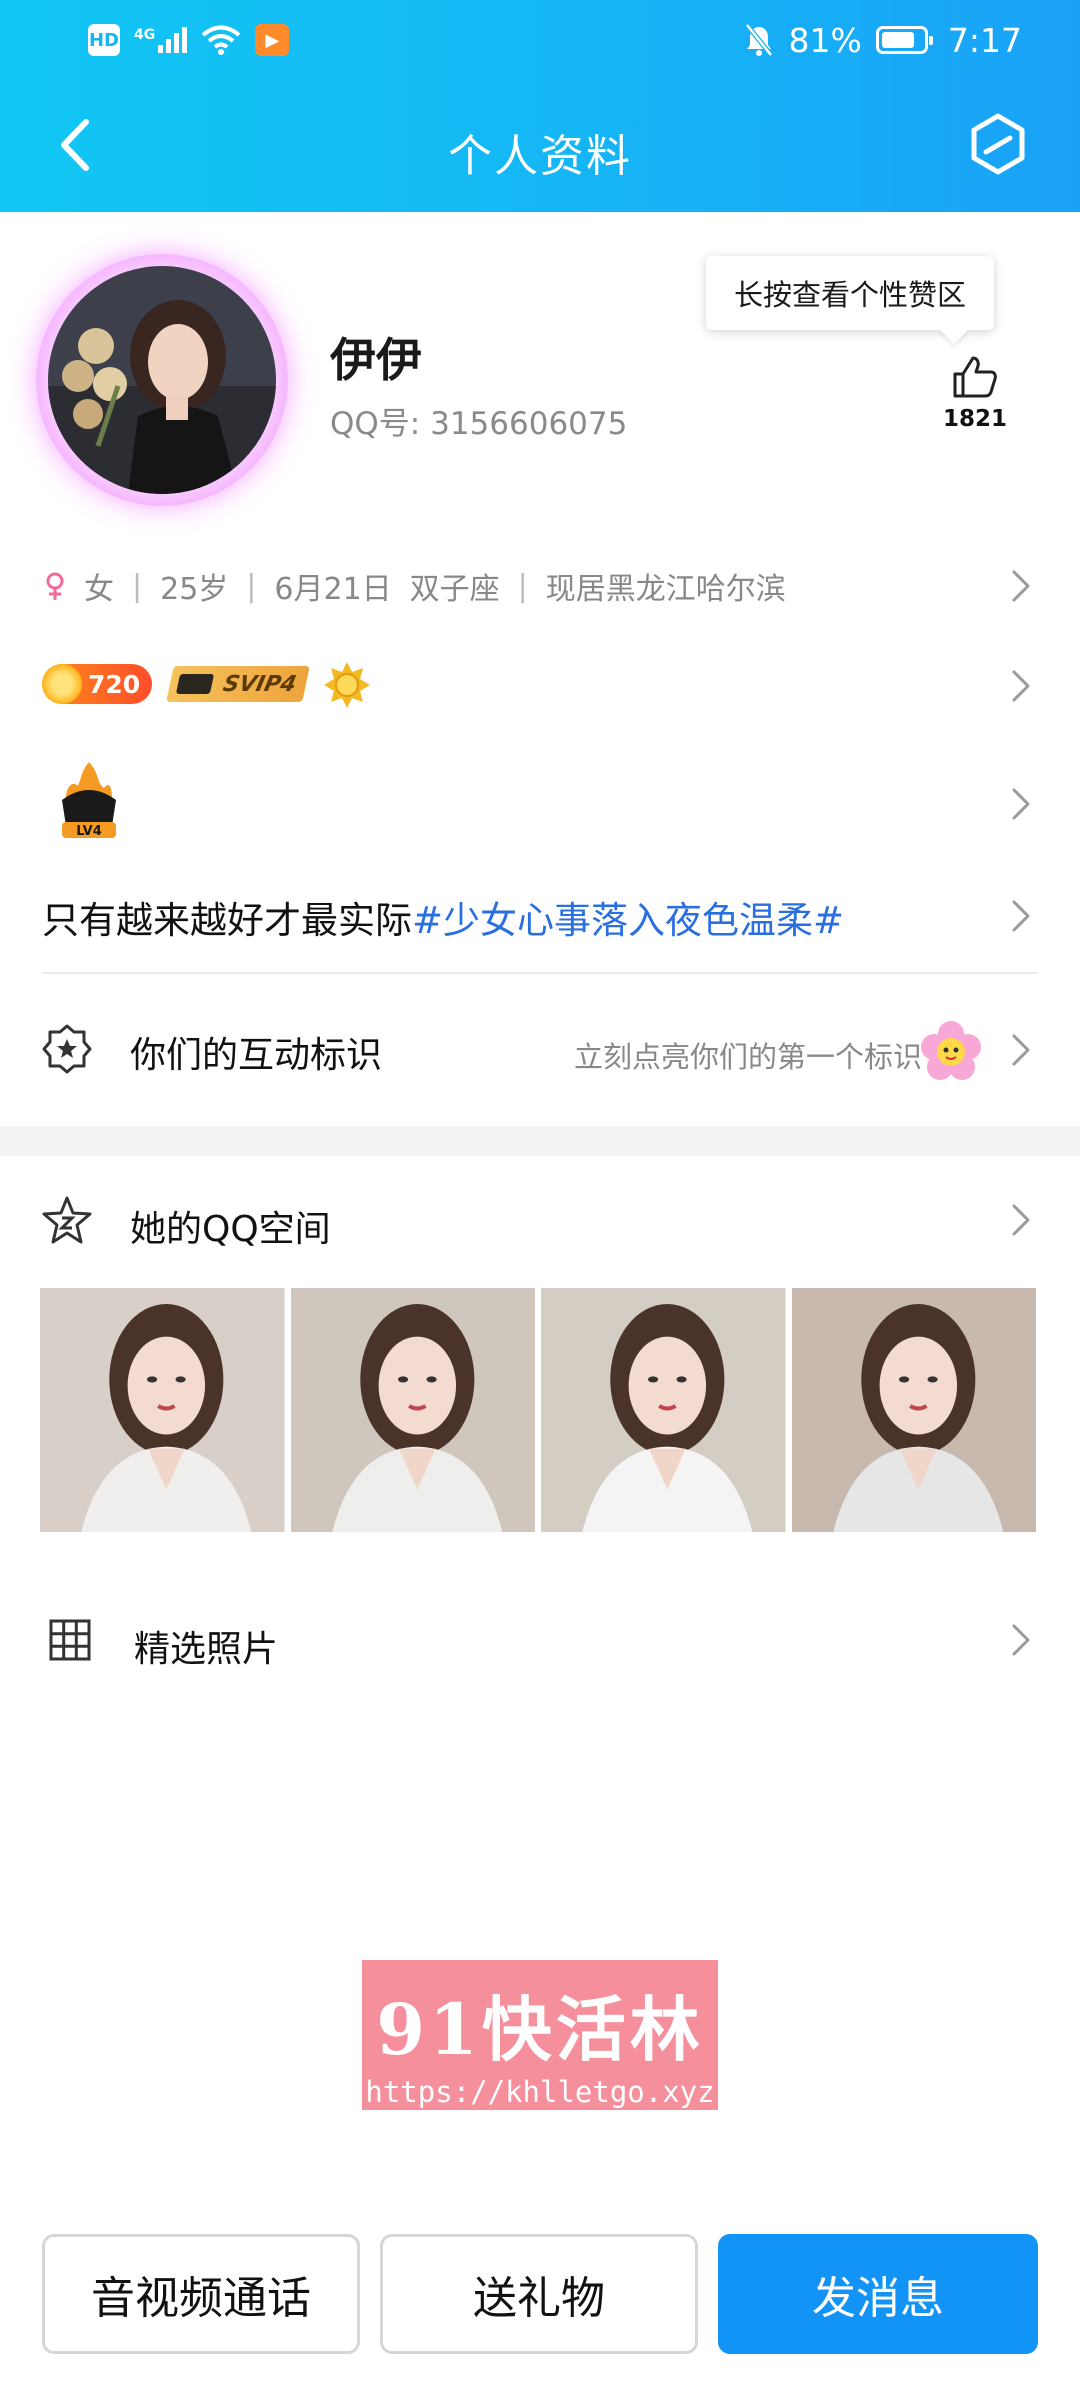  I want to click on signal-icon: 4G, so click(161, 40).